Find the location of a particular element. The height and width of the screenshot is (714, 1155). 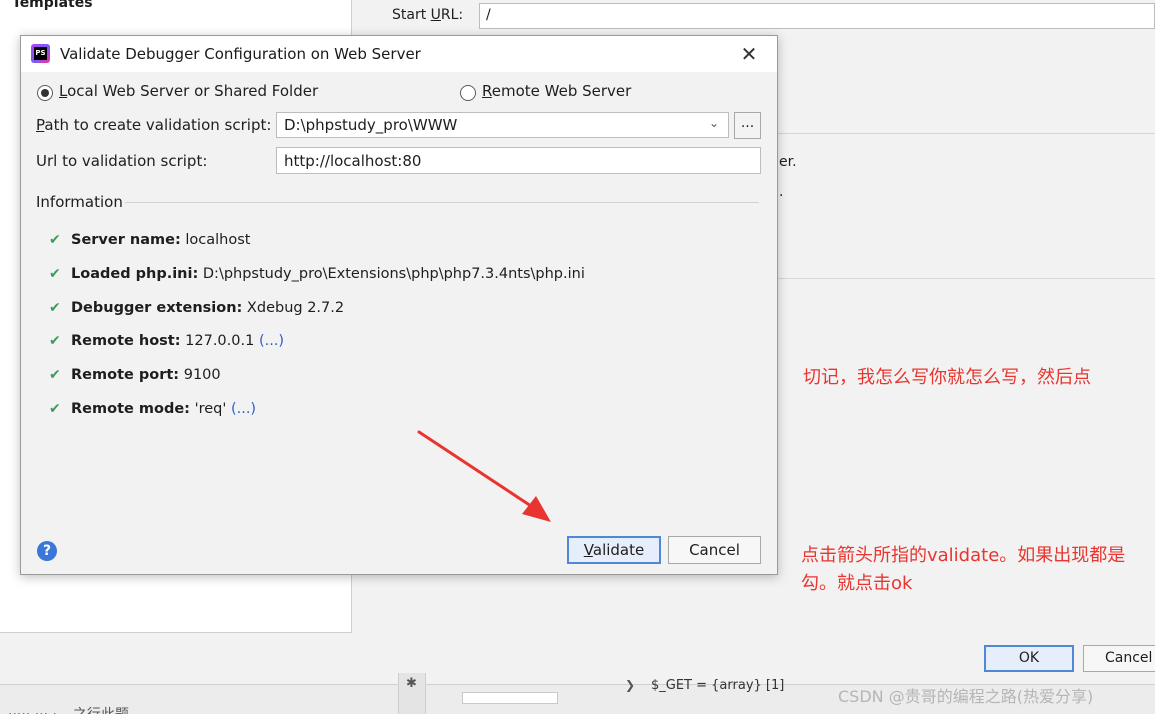

bottom-left-text: ····· ··· · – 之行此题 is located at coordinates (68, 709).